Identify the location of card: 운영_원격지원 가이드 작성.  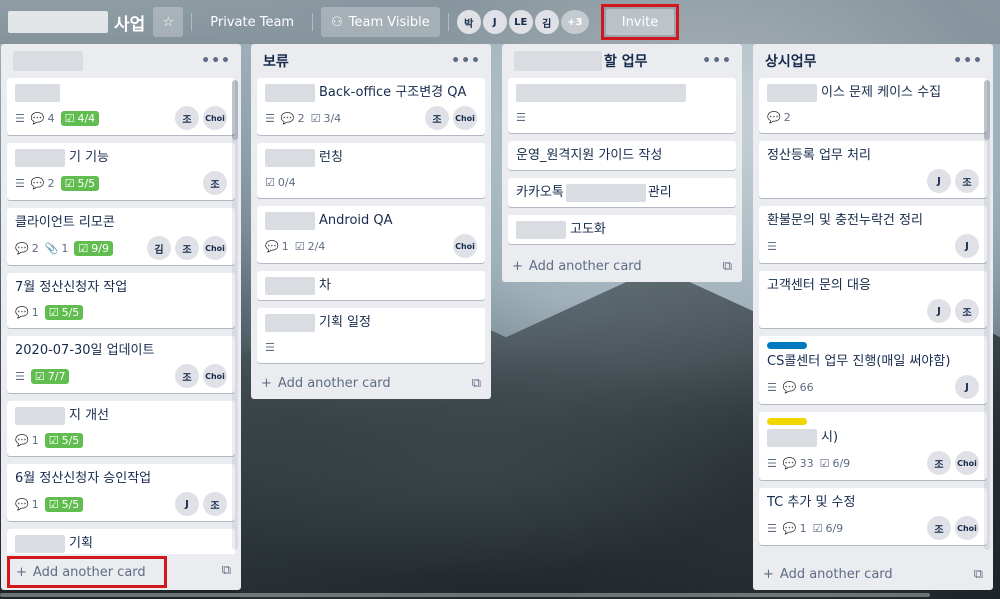
(622, 155).